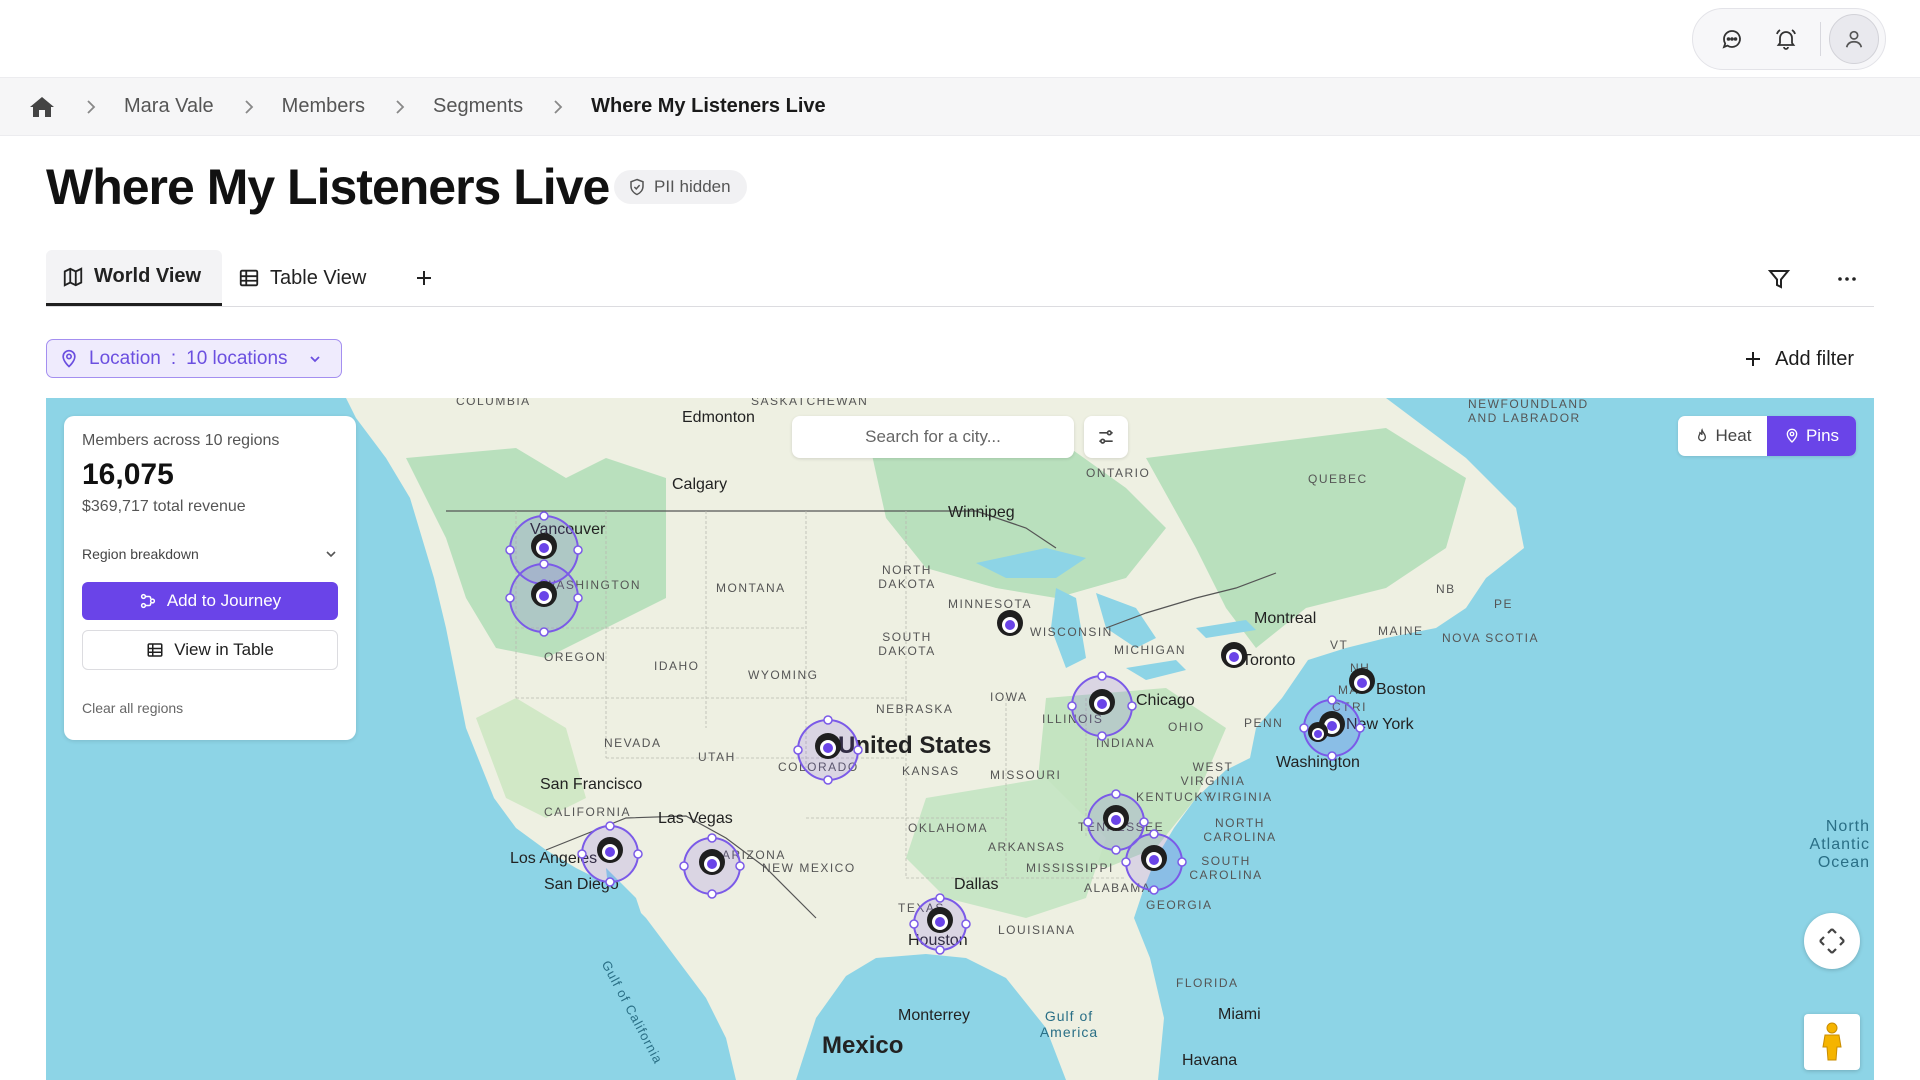  What do you see at coordinates (1832, 1042) in the screenshot?
I see `street-view-pegman-icon` at bounding box center [1832, 1042].